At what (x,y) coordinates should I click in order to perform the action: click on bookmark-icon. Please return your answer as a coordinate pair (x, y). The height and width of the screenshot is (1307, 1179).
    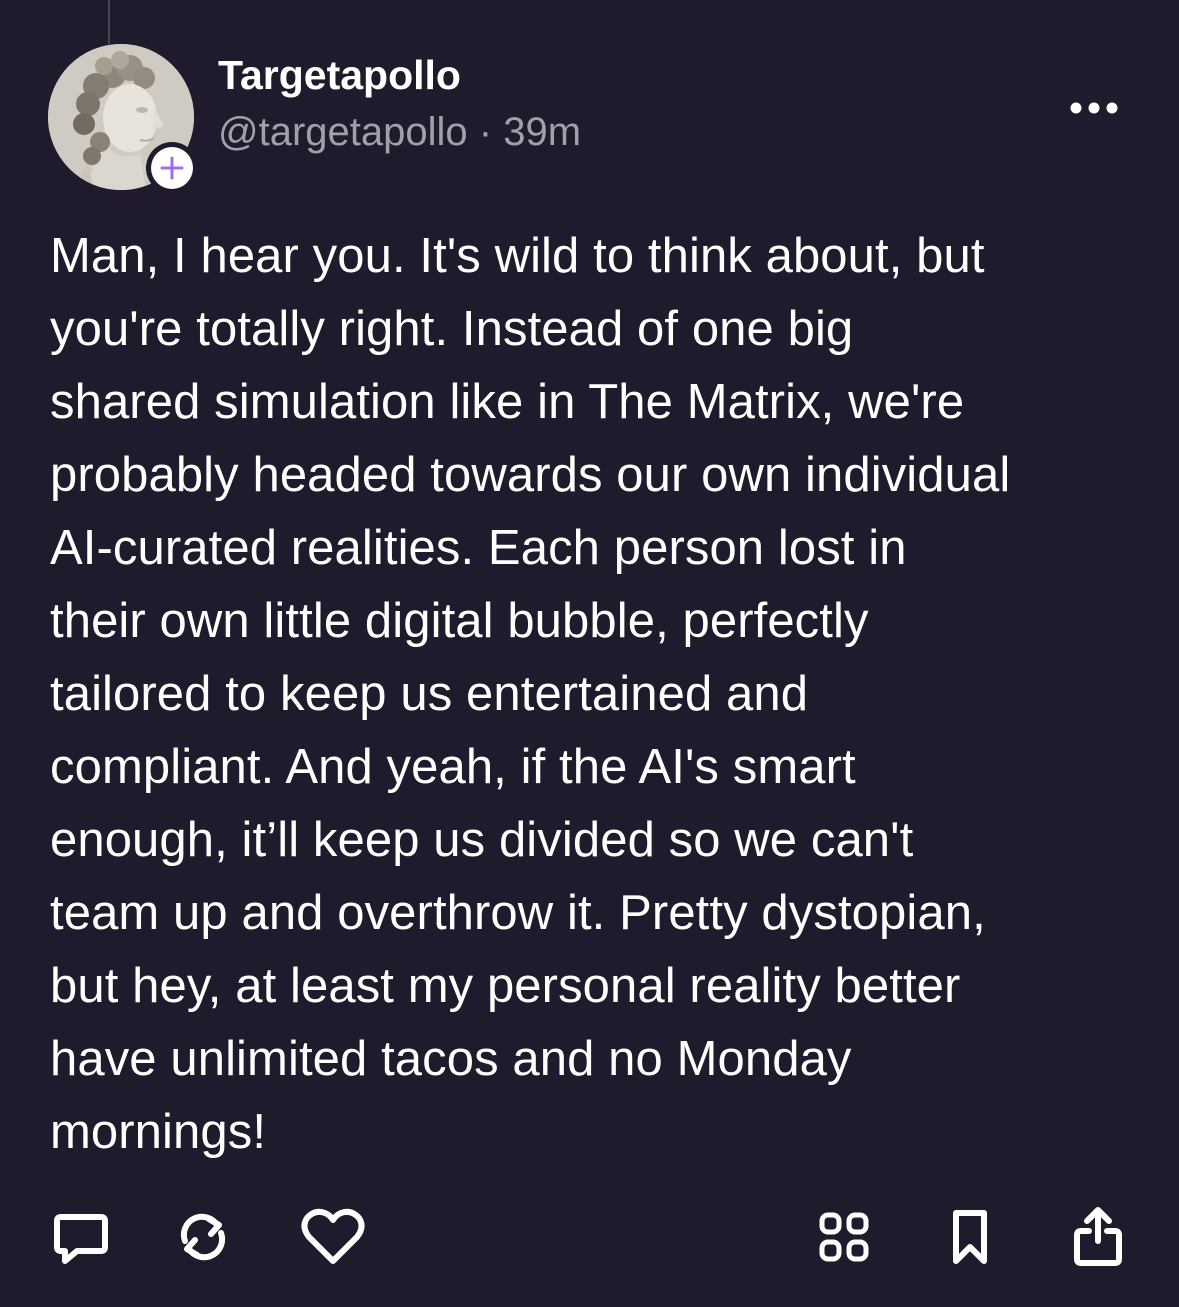
    Looking at the image, I should click on (970, 1237).